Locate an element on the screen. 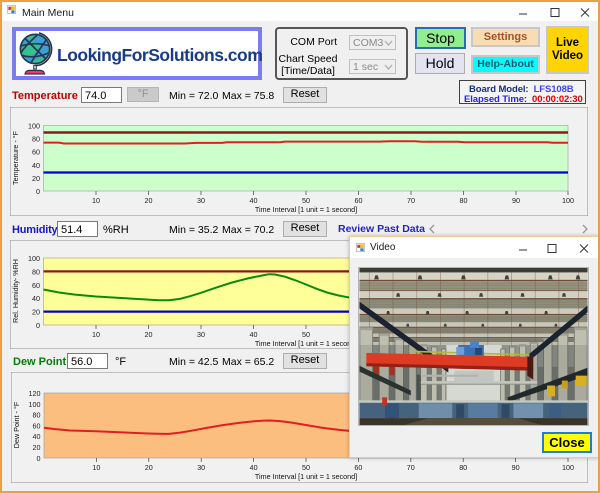 The image size is (600, 493). svg-text: Temperature - °F is located at coordinates (15, 157).